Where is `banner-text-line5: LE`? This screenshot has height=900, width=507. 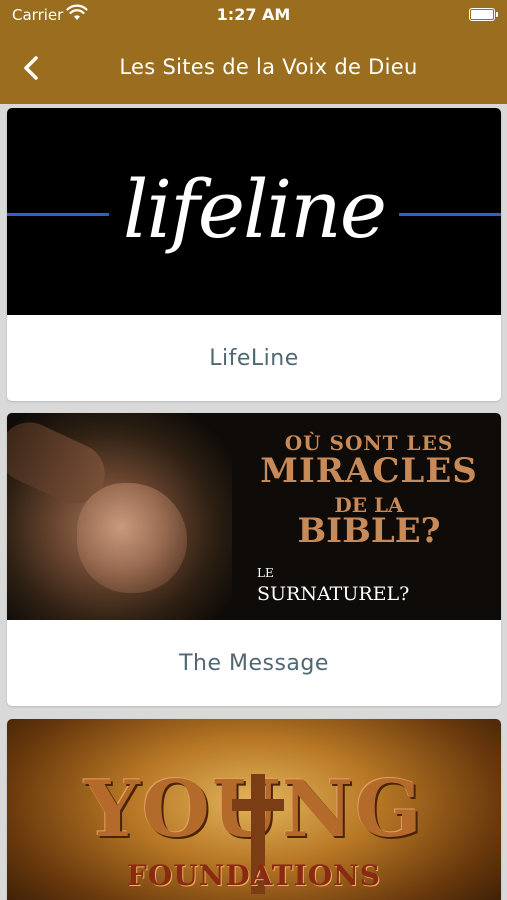 banner-text-line5: LE is located at coordinates (265, 573).